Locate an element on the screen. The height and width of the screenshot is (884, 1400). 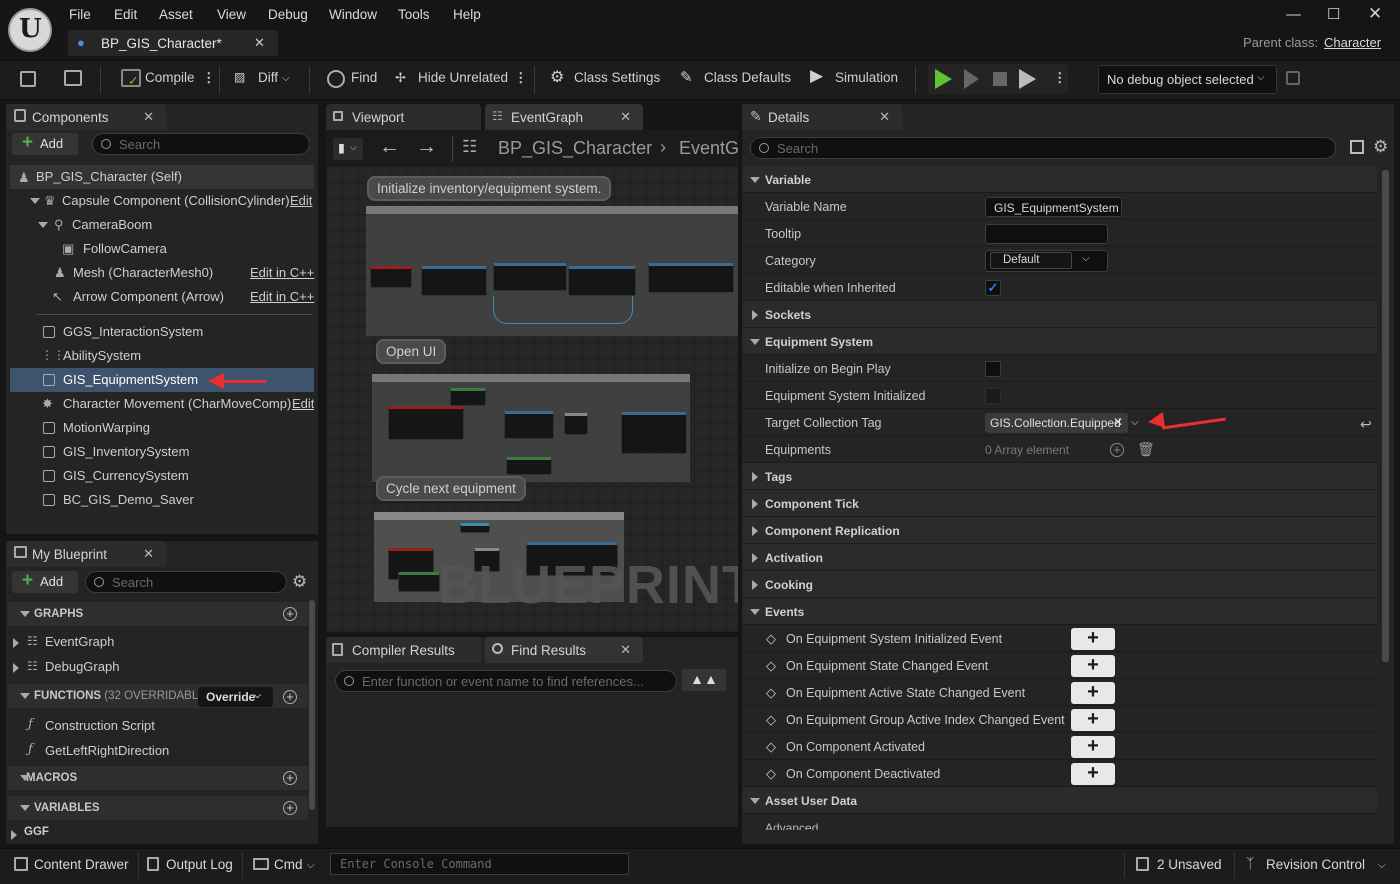
tree-item-demo-saver: BC_GIS_Demo_Saver is located at coordinates (162, 500).